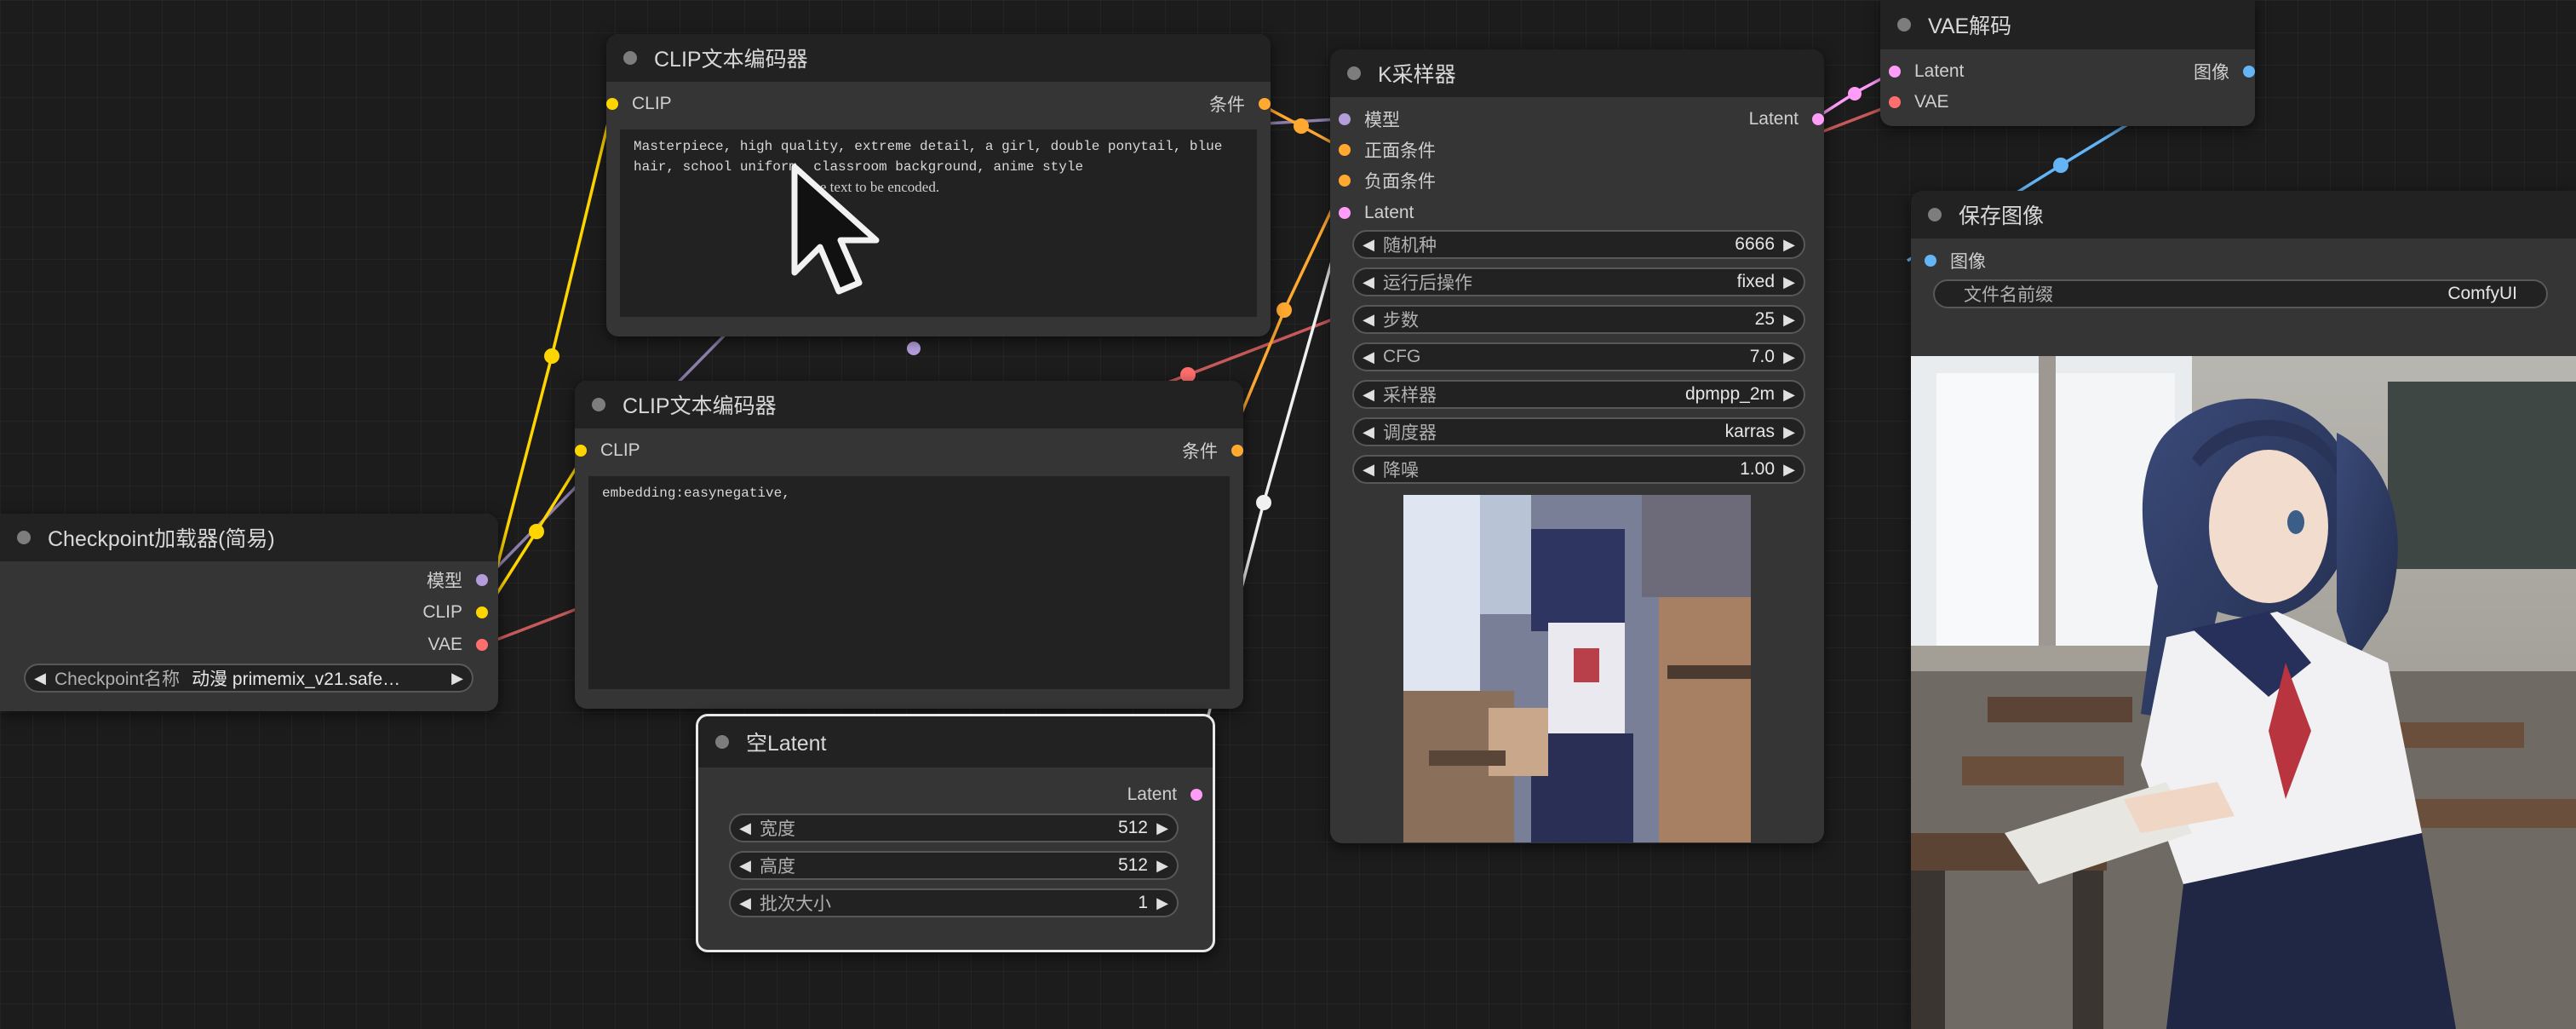 The image size is (2576, 1029). I want to click on vae-output-dot, so click(482, 645).